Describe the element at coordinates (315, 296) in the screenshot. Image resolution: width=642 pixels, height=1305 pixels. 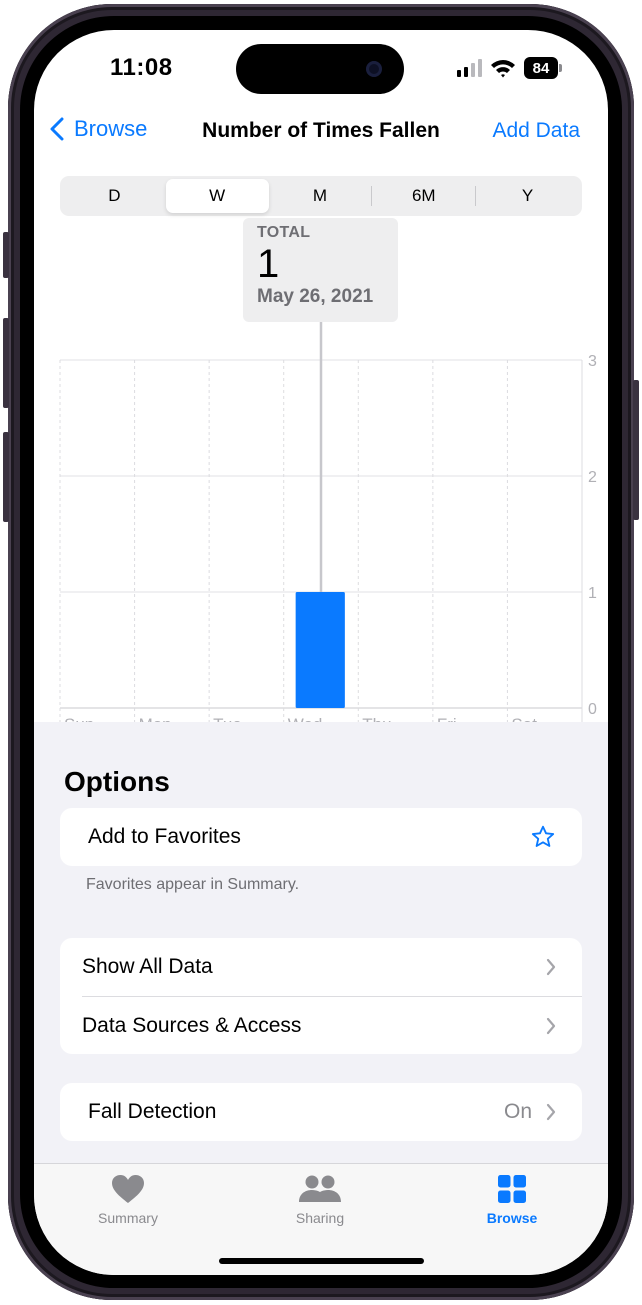
I see `tooltip-date: May 26, 2021` at that location.